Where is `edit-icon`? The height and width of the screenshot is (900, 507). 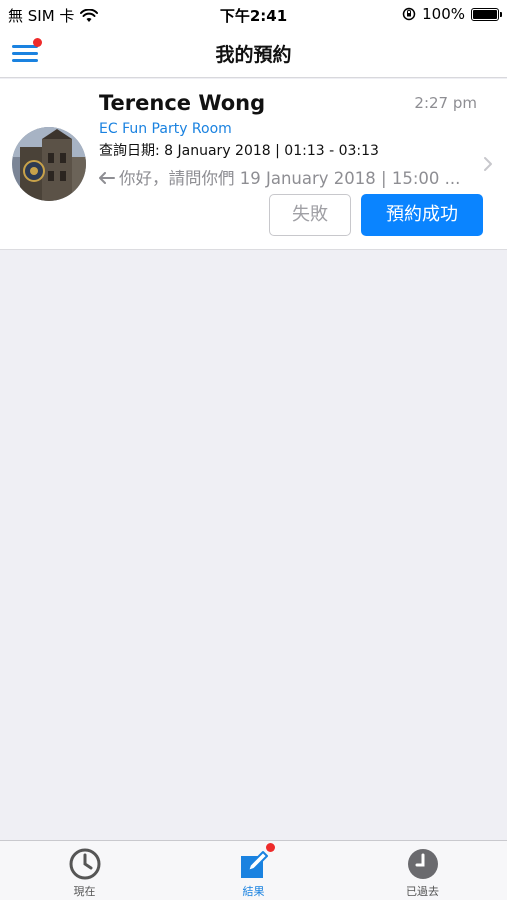
edit-icon is located at coordinates (254, 864).